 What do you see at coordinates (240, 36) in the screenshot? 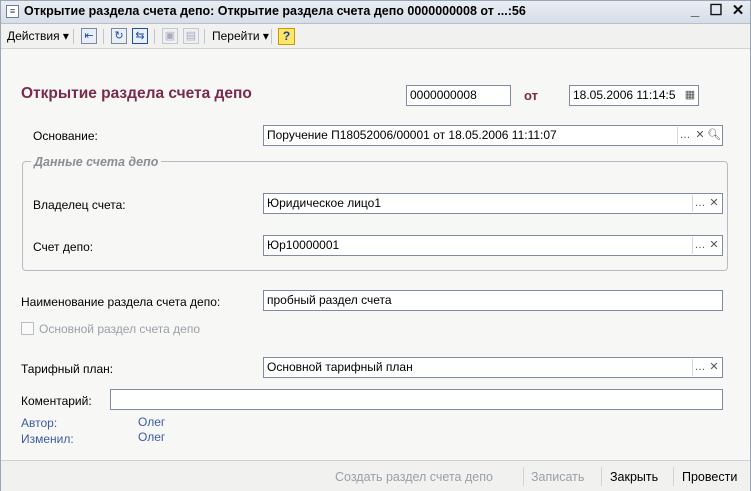
I see `goto-menu: Перейти ▾` at bounding box center [240, 36].